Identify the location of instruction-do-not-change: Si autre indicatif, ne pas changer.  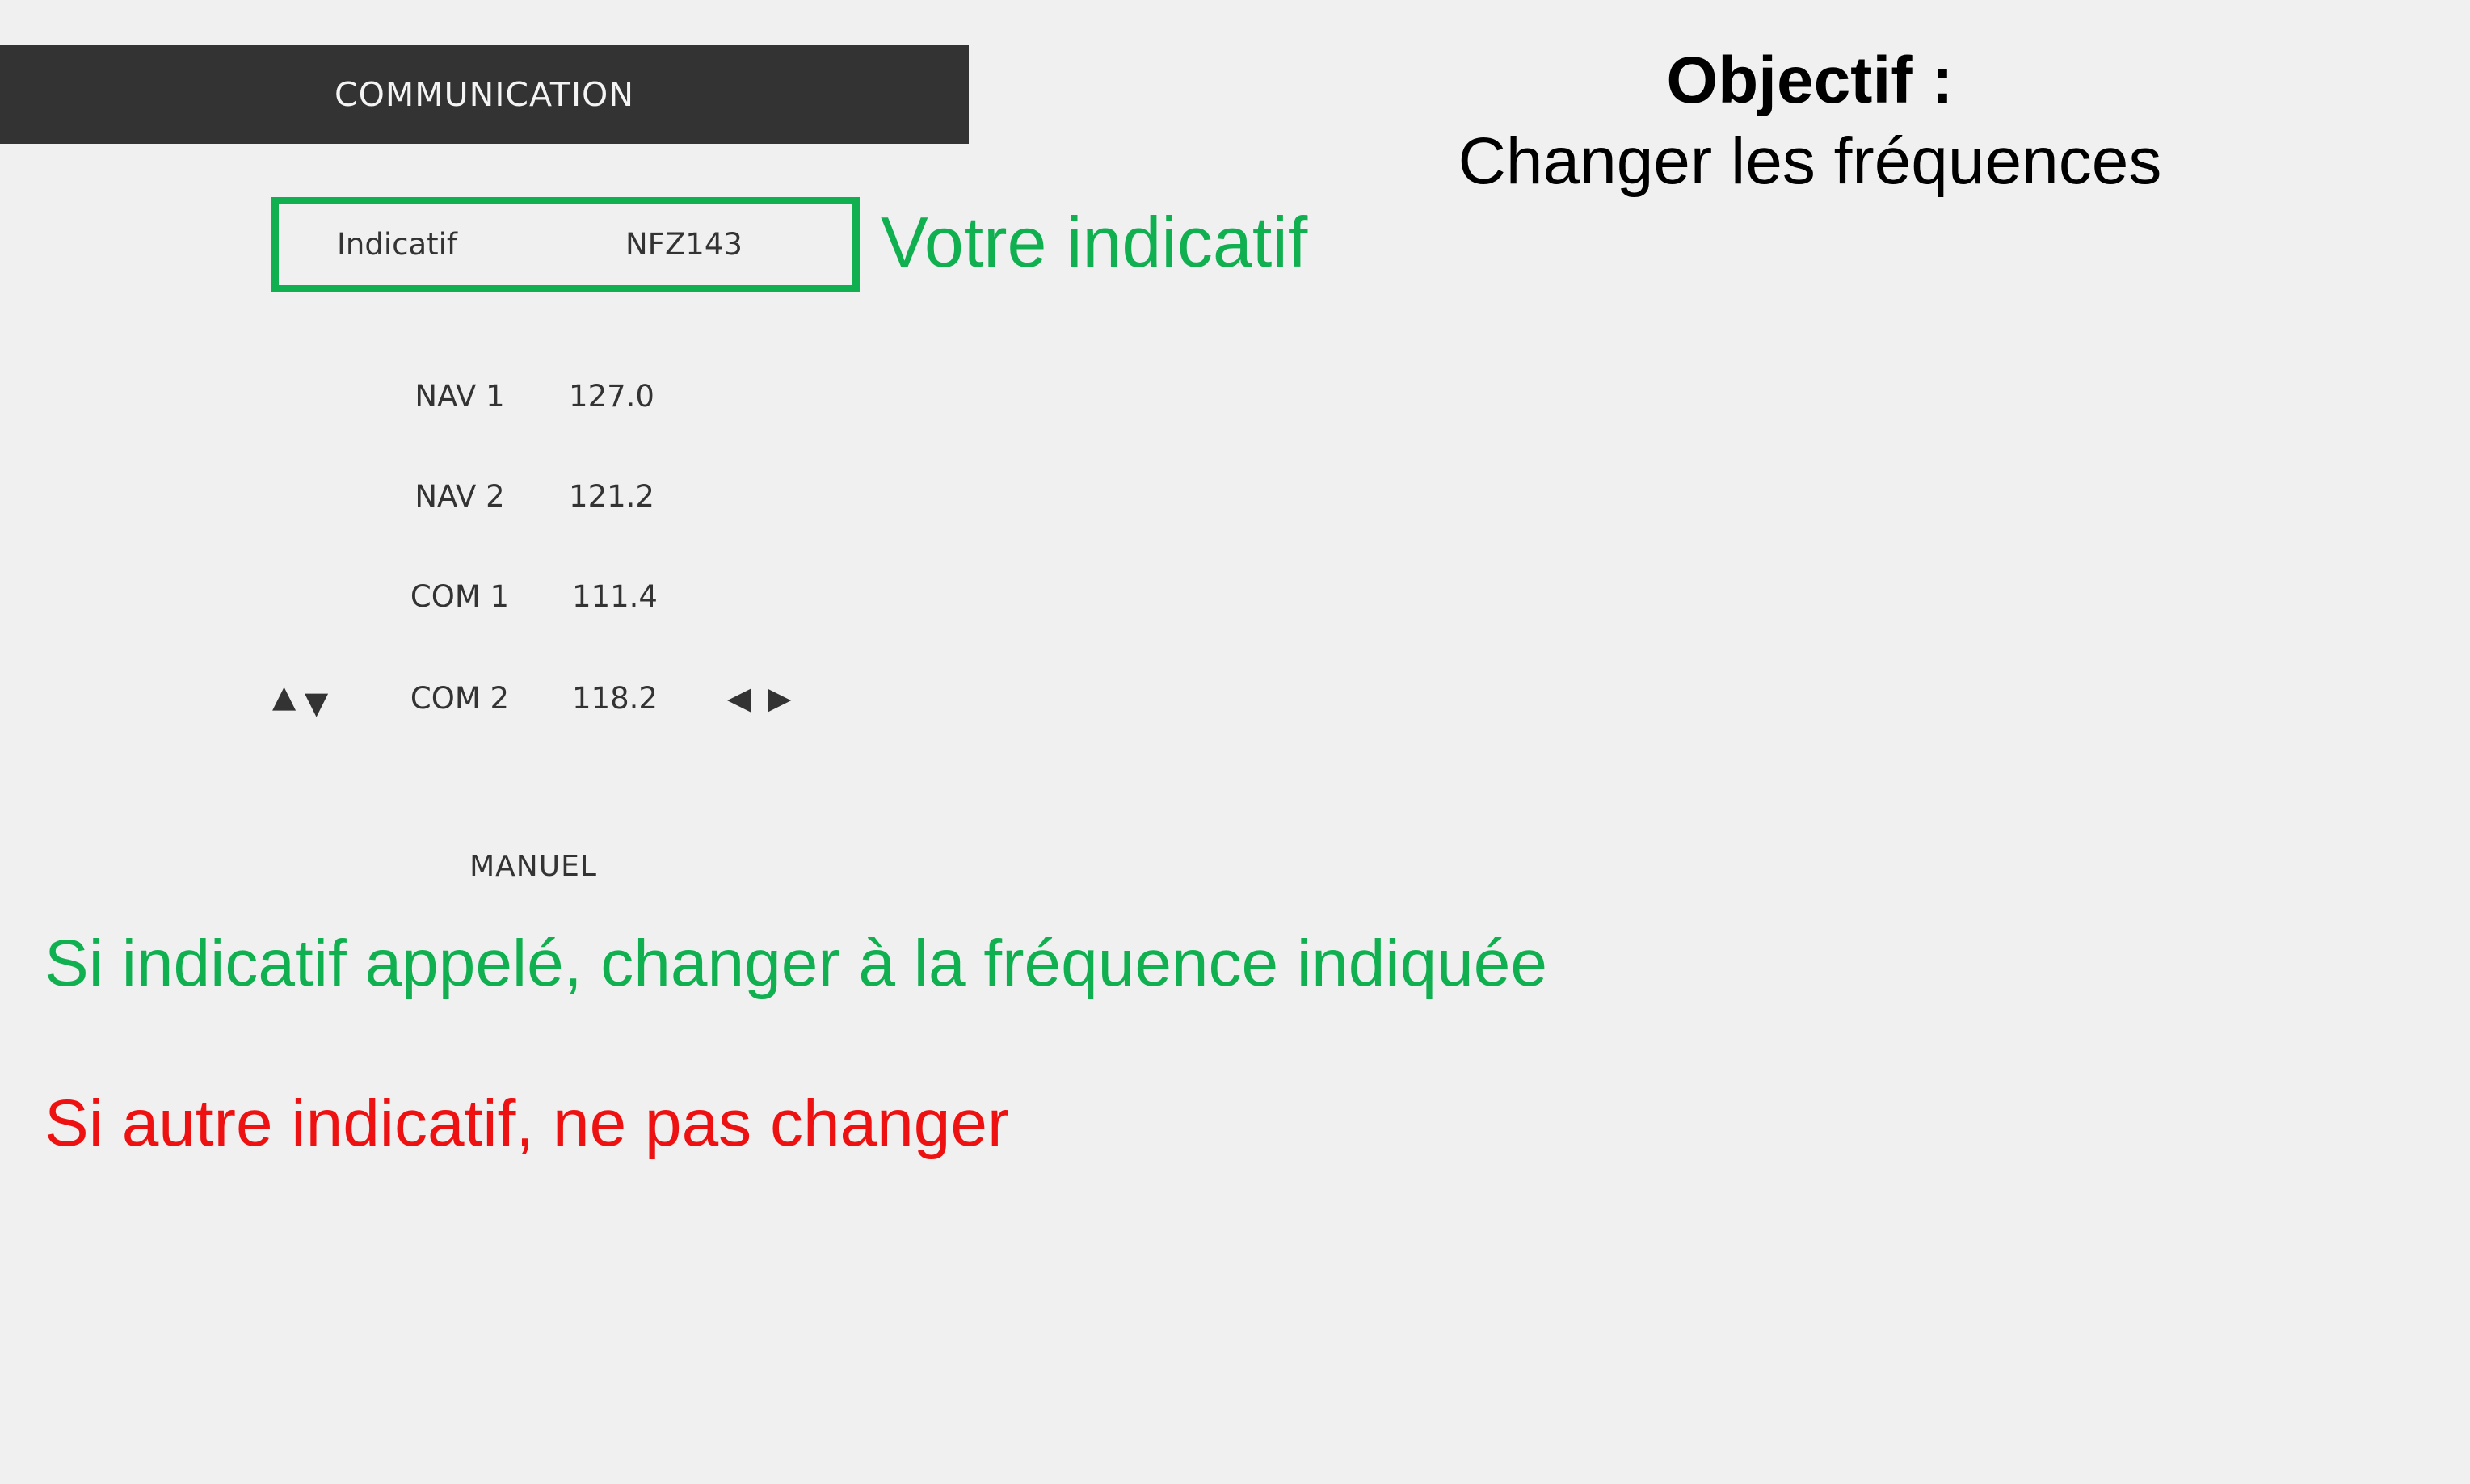
(527, 1123).